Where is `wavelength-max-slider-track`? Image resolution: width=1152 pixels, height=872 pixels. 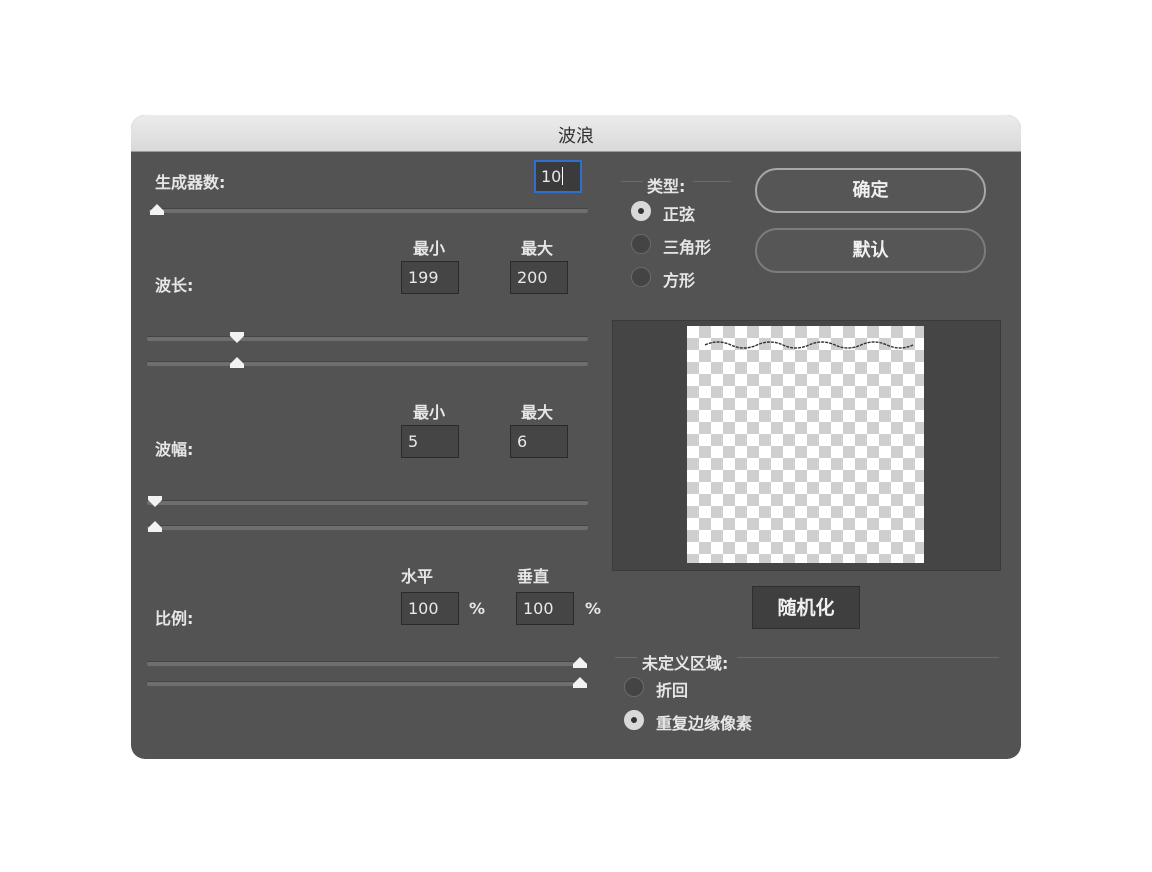
wavelength-max-slider-track is located at coordinates (367, 363).